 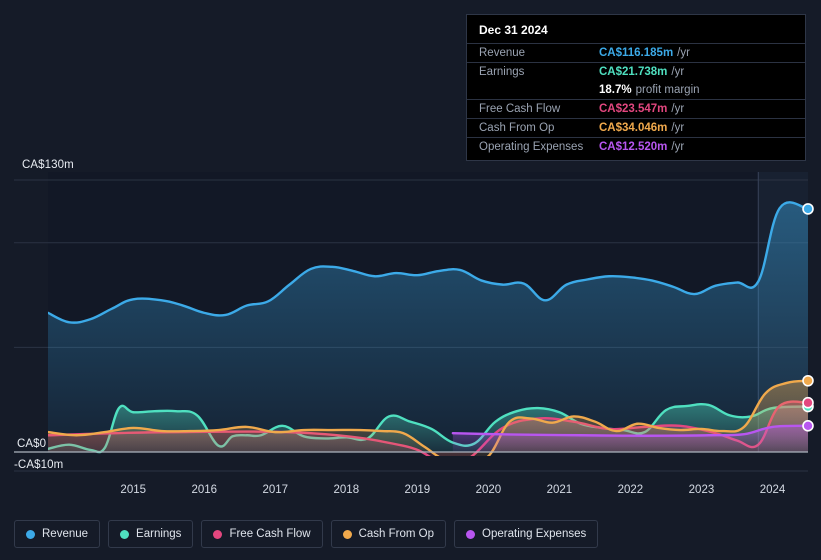 I want to click on legend-item-label: Cash From Op, so click(x=396, y=534).